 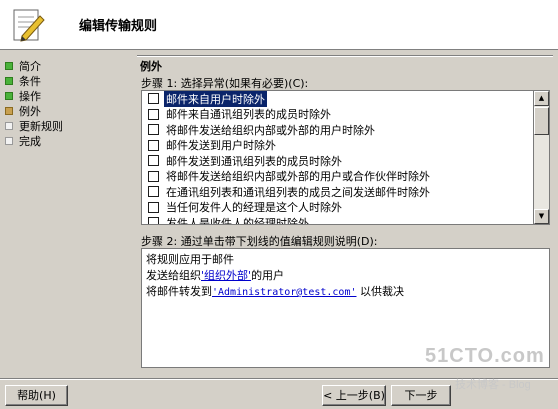 What do you see at coordinates (29, 25) in the screenshot?
I see `document-pencil-icon` at bounding box center [29, 25].